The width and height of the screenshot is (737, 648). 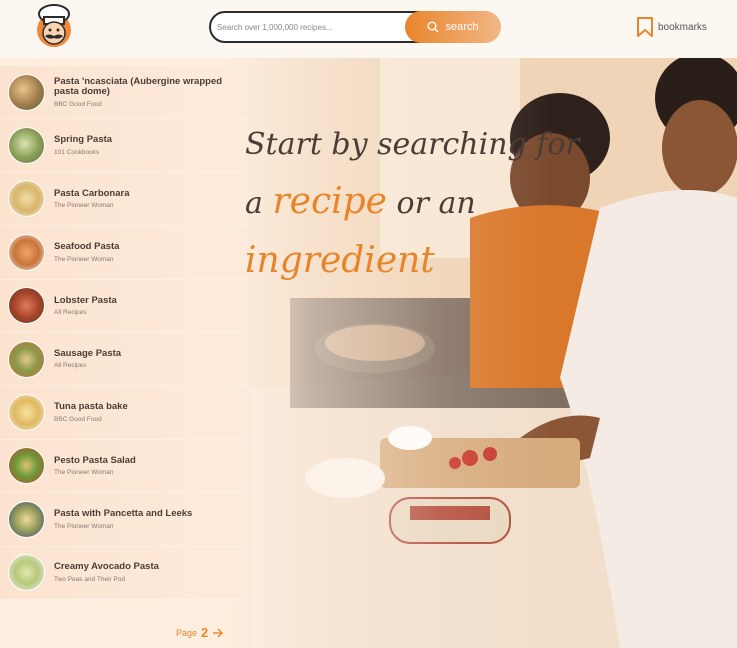 I want to click on result-title: Sausage Pasta, so click(x=88, y=353).